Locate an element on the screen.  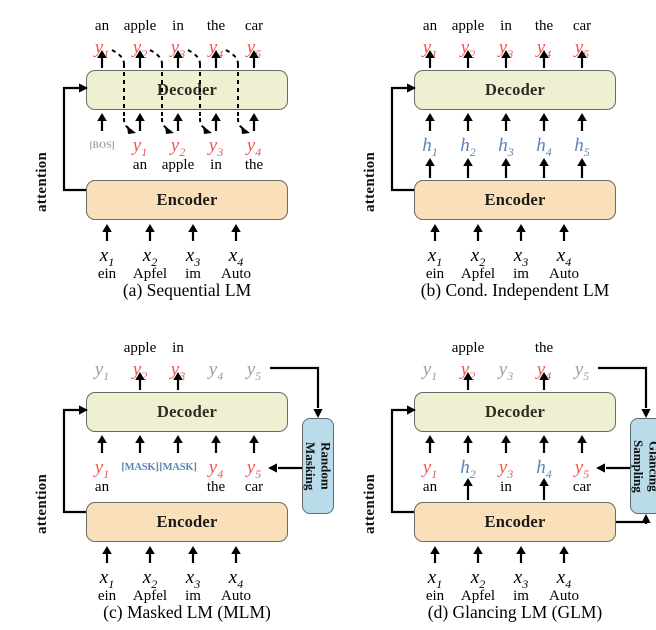
dec-in-token-b-1: h1 is located at coordinates (430, 147).